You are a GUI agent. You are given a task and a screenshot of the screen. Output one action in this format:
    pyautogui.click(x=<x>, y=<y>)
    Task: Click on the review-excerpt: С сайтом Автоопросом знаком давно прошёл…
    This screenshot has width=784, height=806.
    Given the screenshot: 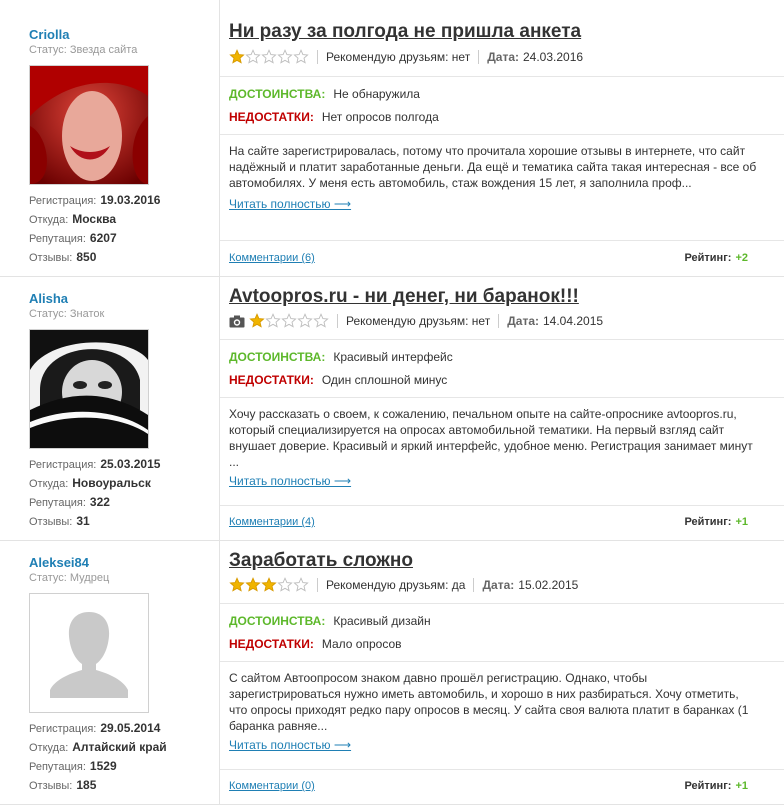 What is the action you would take?
    pyautogui.click(x=489, y=702)
    